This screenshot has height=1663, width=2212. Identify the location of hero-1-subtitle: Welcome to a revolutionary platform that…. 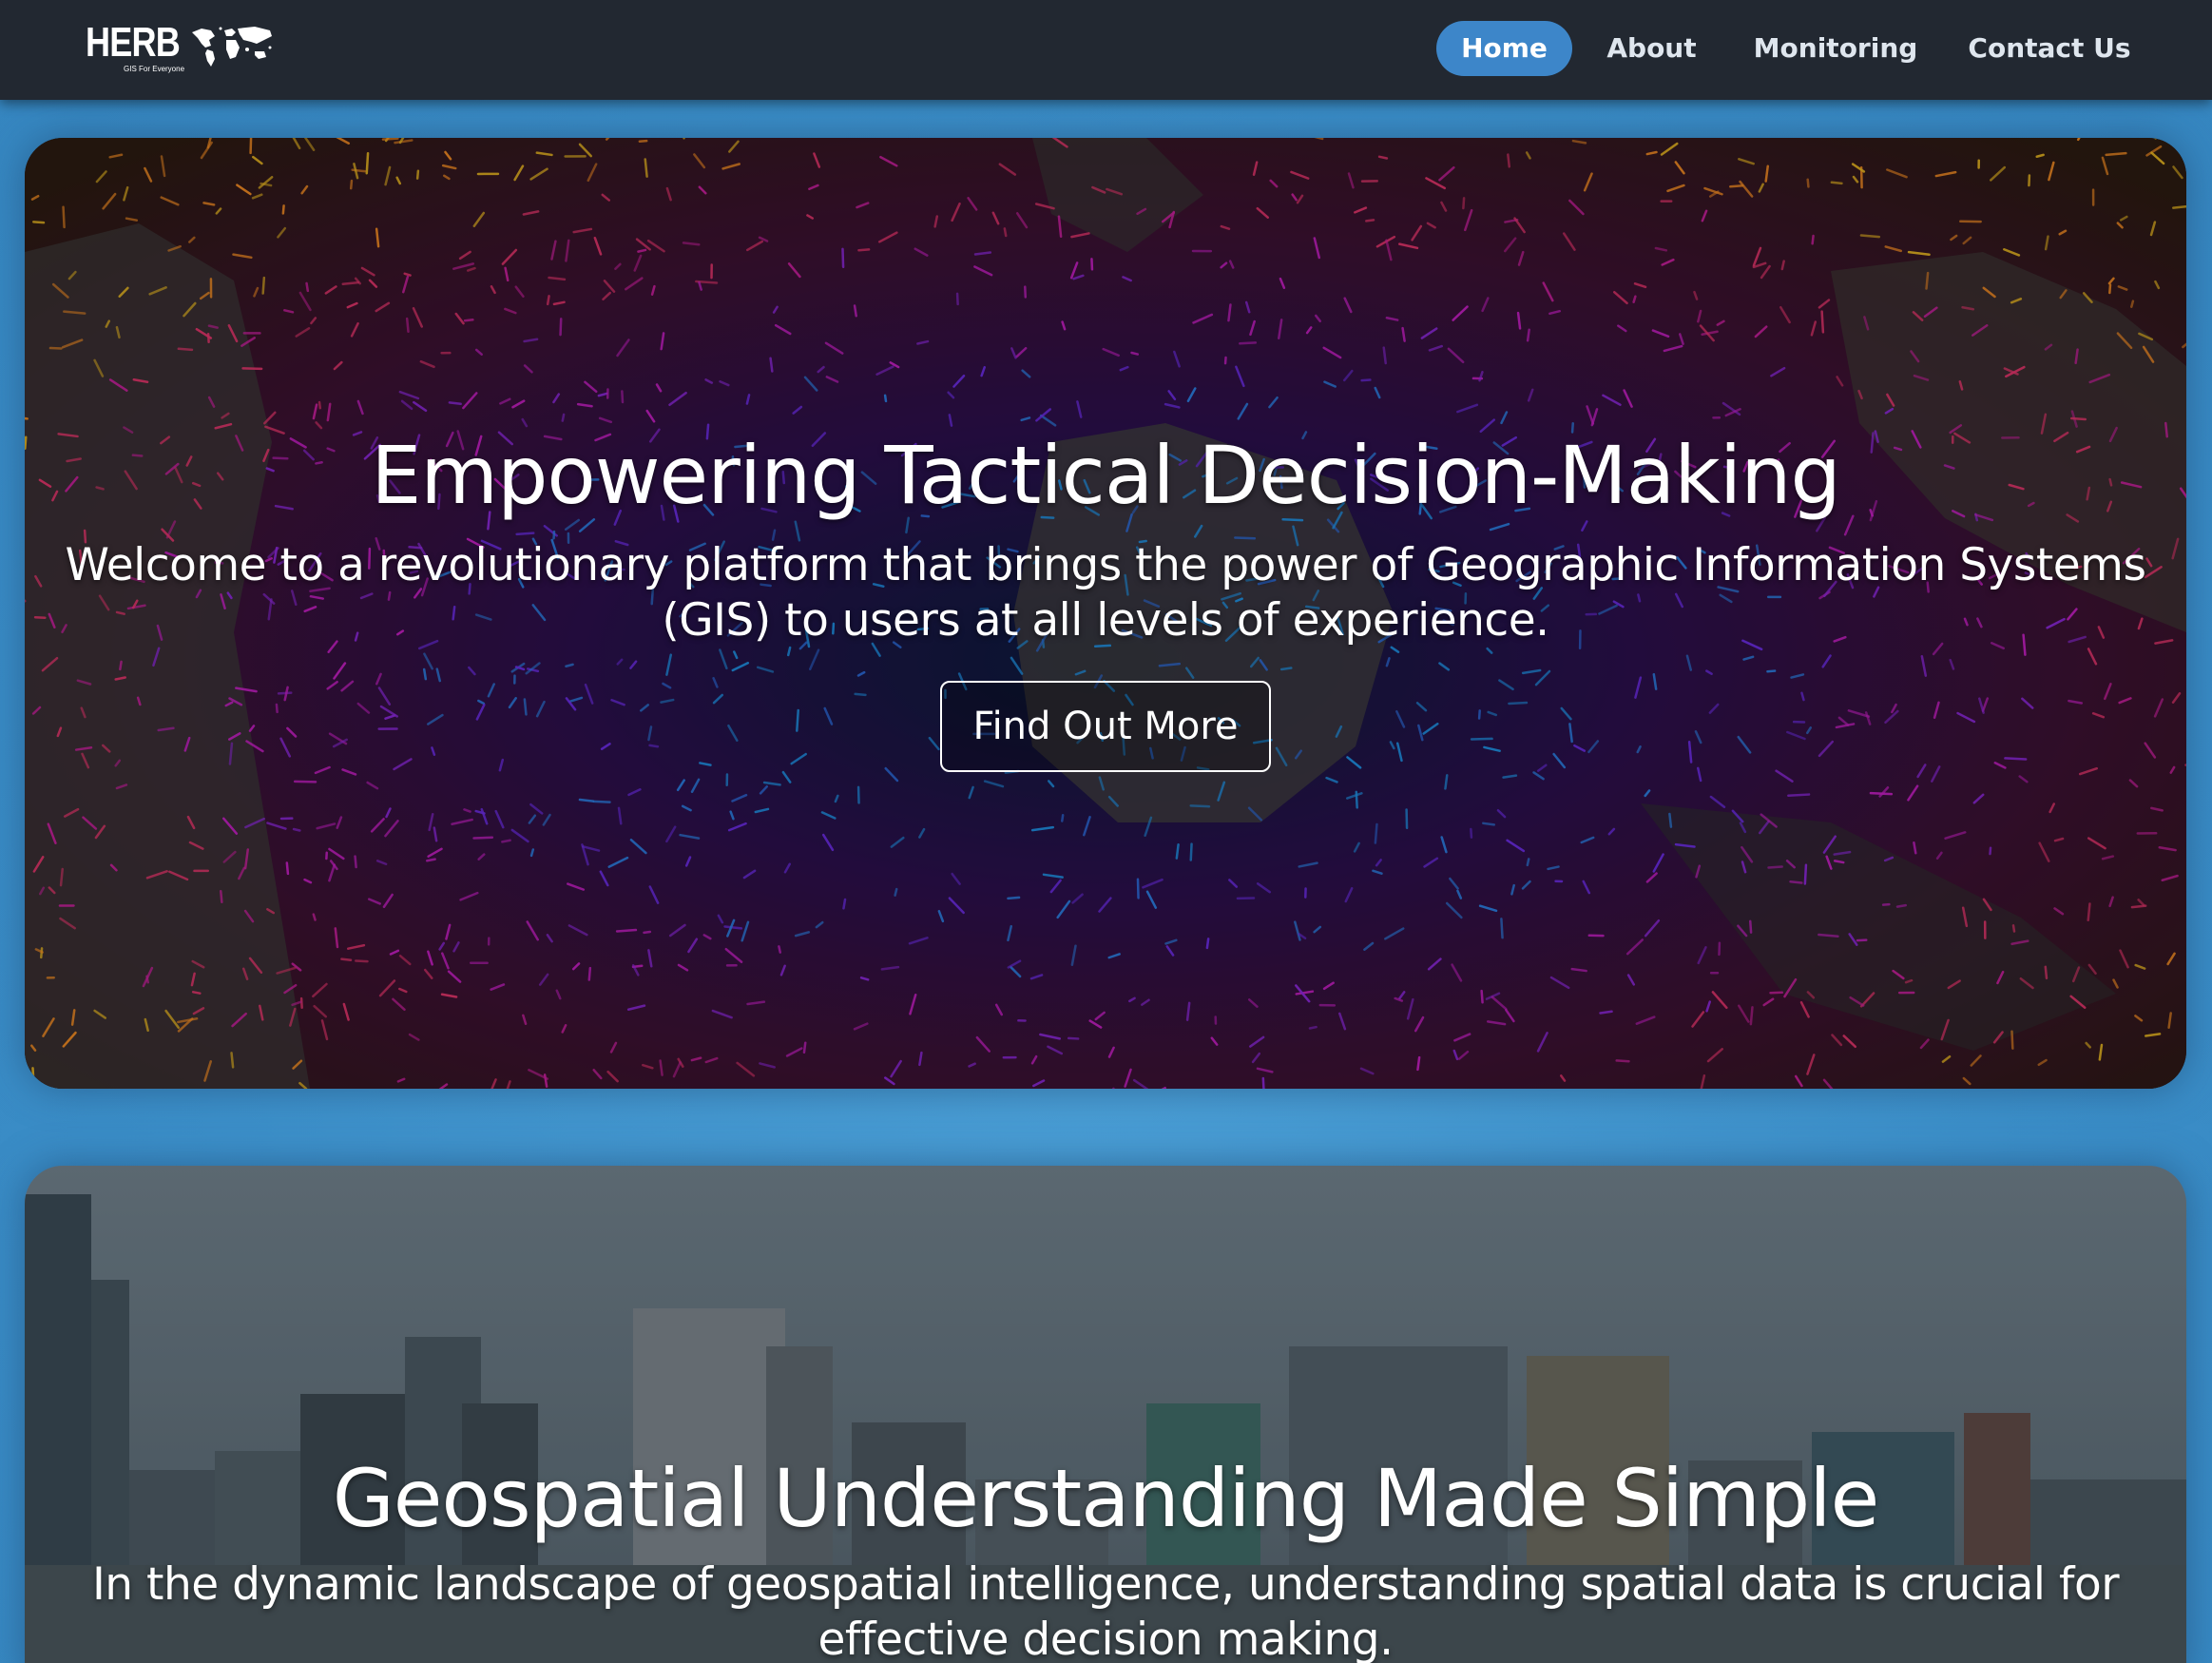
(1105, 593).